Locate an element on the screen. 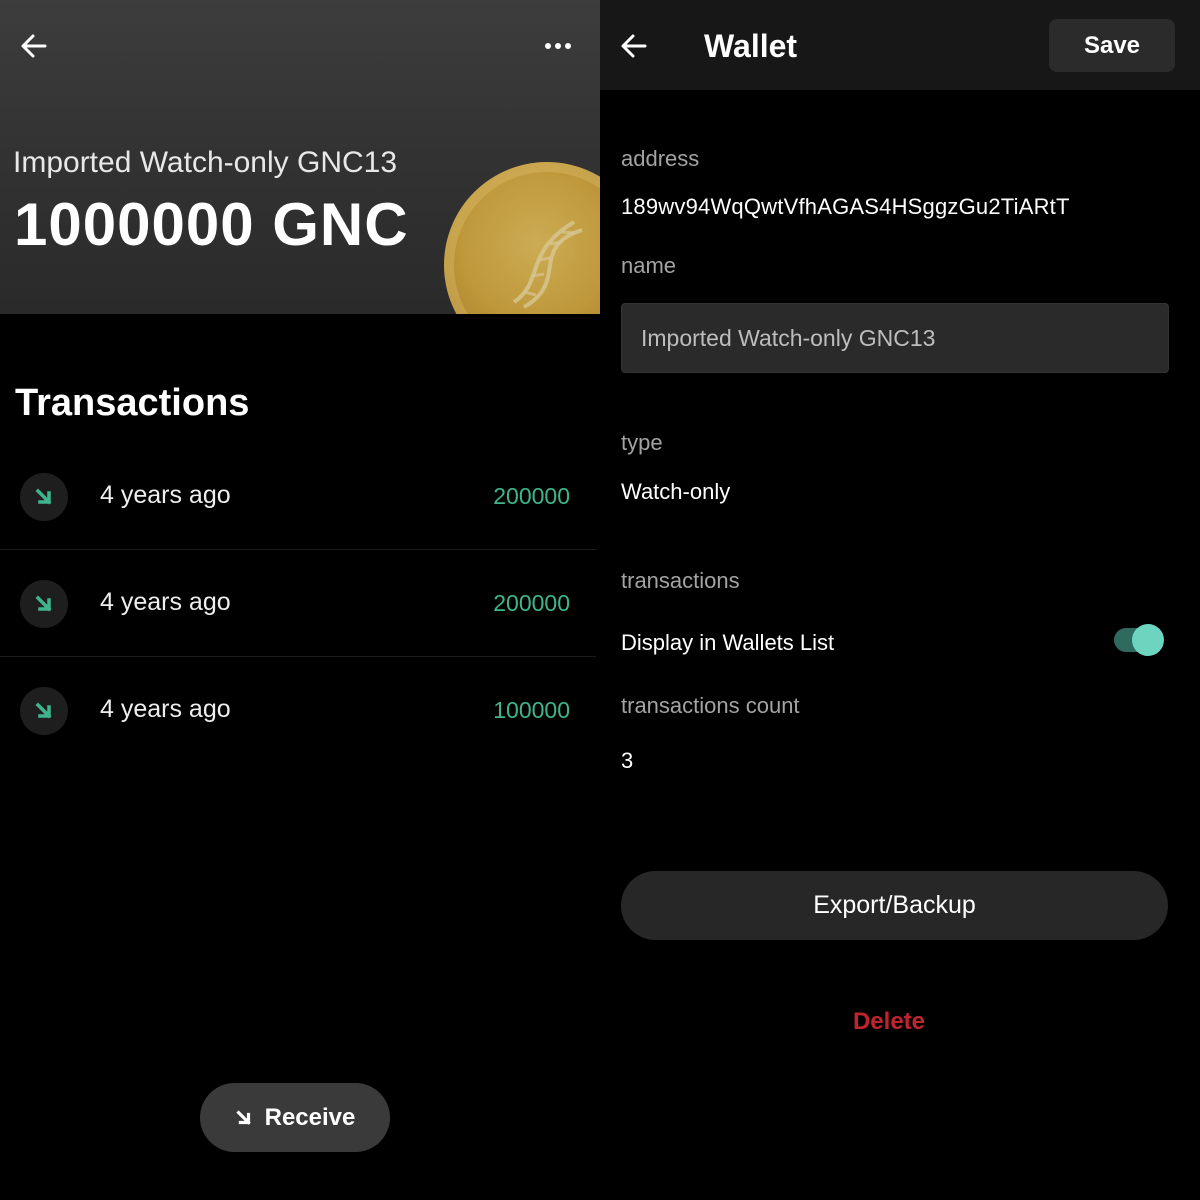  transaction-amount: 100000 is located at coordinates (531, 710).